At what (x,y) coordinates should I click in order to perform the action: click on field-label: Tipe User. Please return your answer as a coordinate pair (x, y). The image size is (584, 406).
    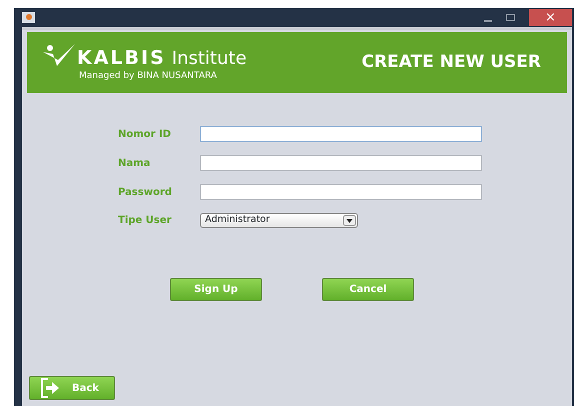
    Looking at the image, I should click on (145, 221).